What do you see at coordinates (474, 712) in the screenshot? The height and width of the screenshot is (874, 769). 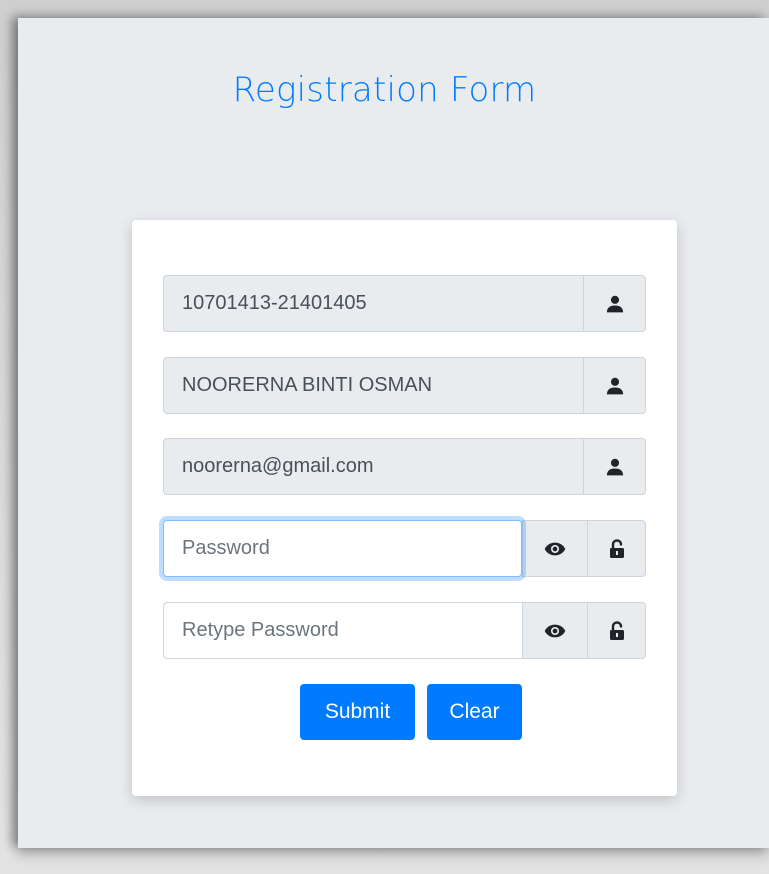 I see `clear-button: Clear` at bounding box center [474, 712].